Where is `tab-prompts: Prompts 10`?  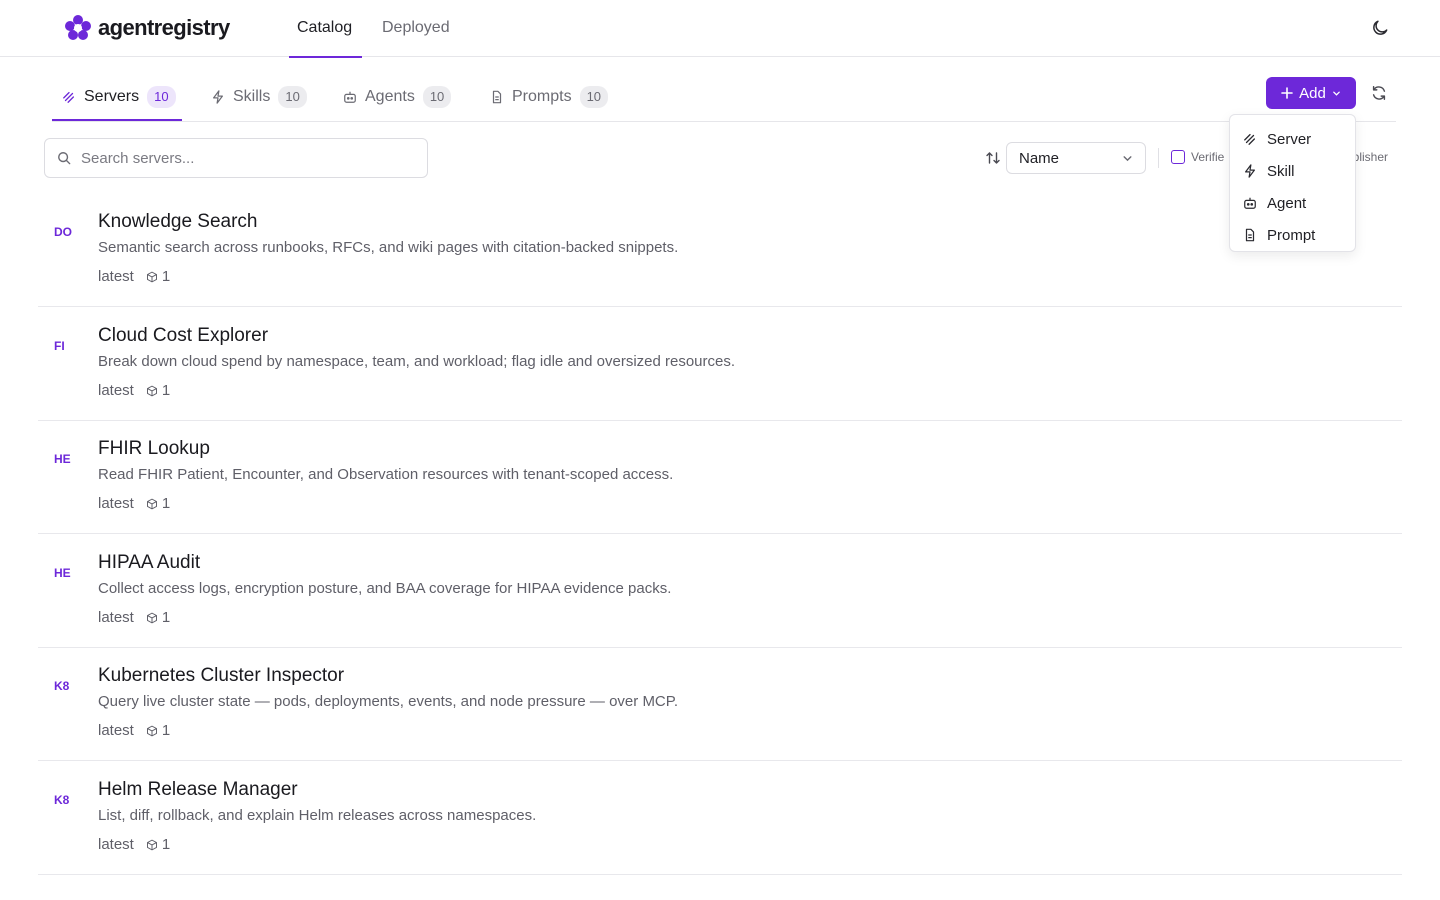
tab-prompts: Prompts 10 is located at coordinates (549, 97).